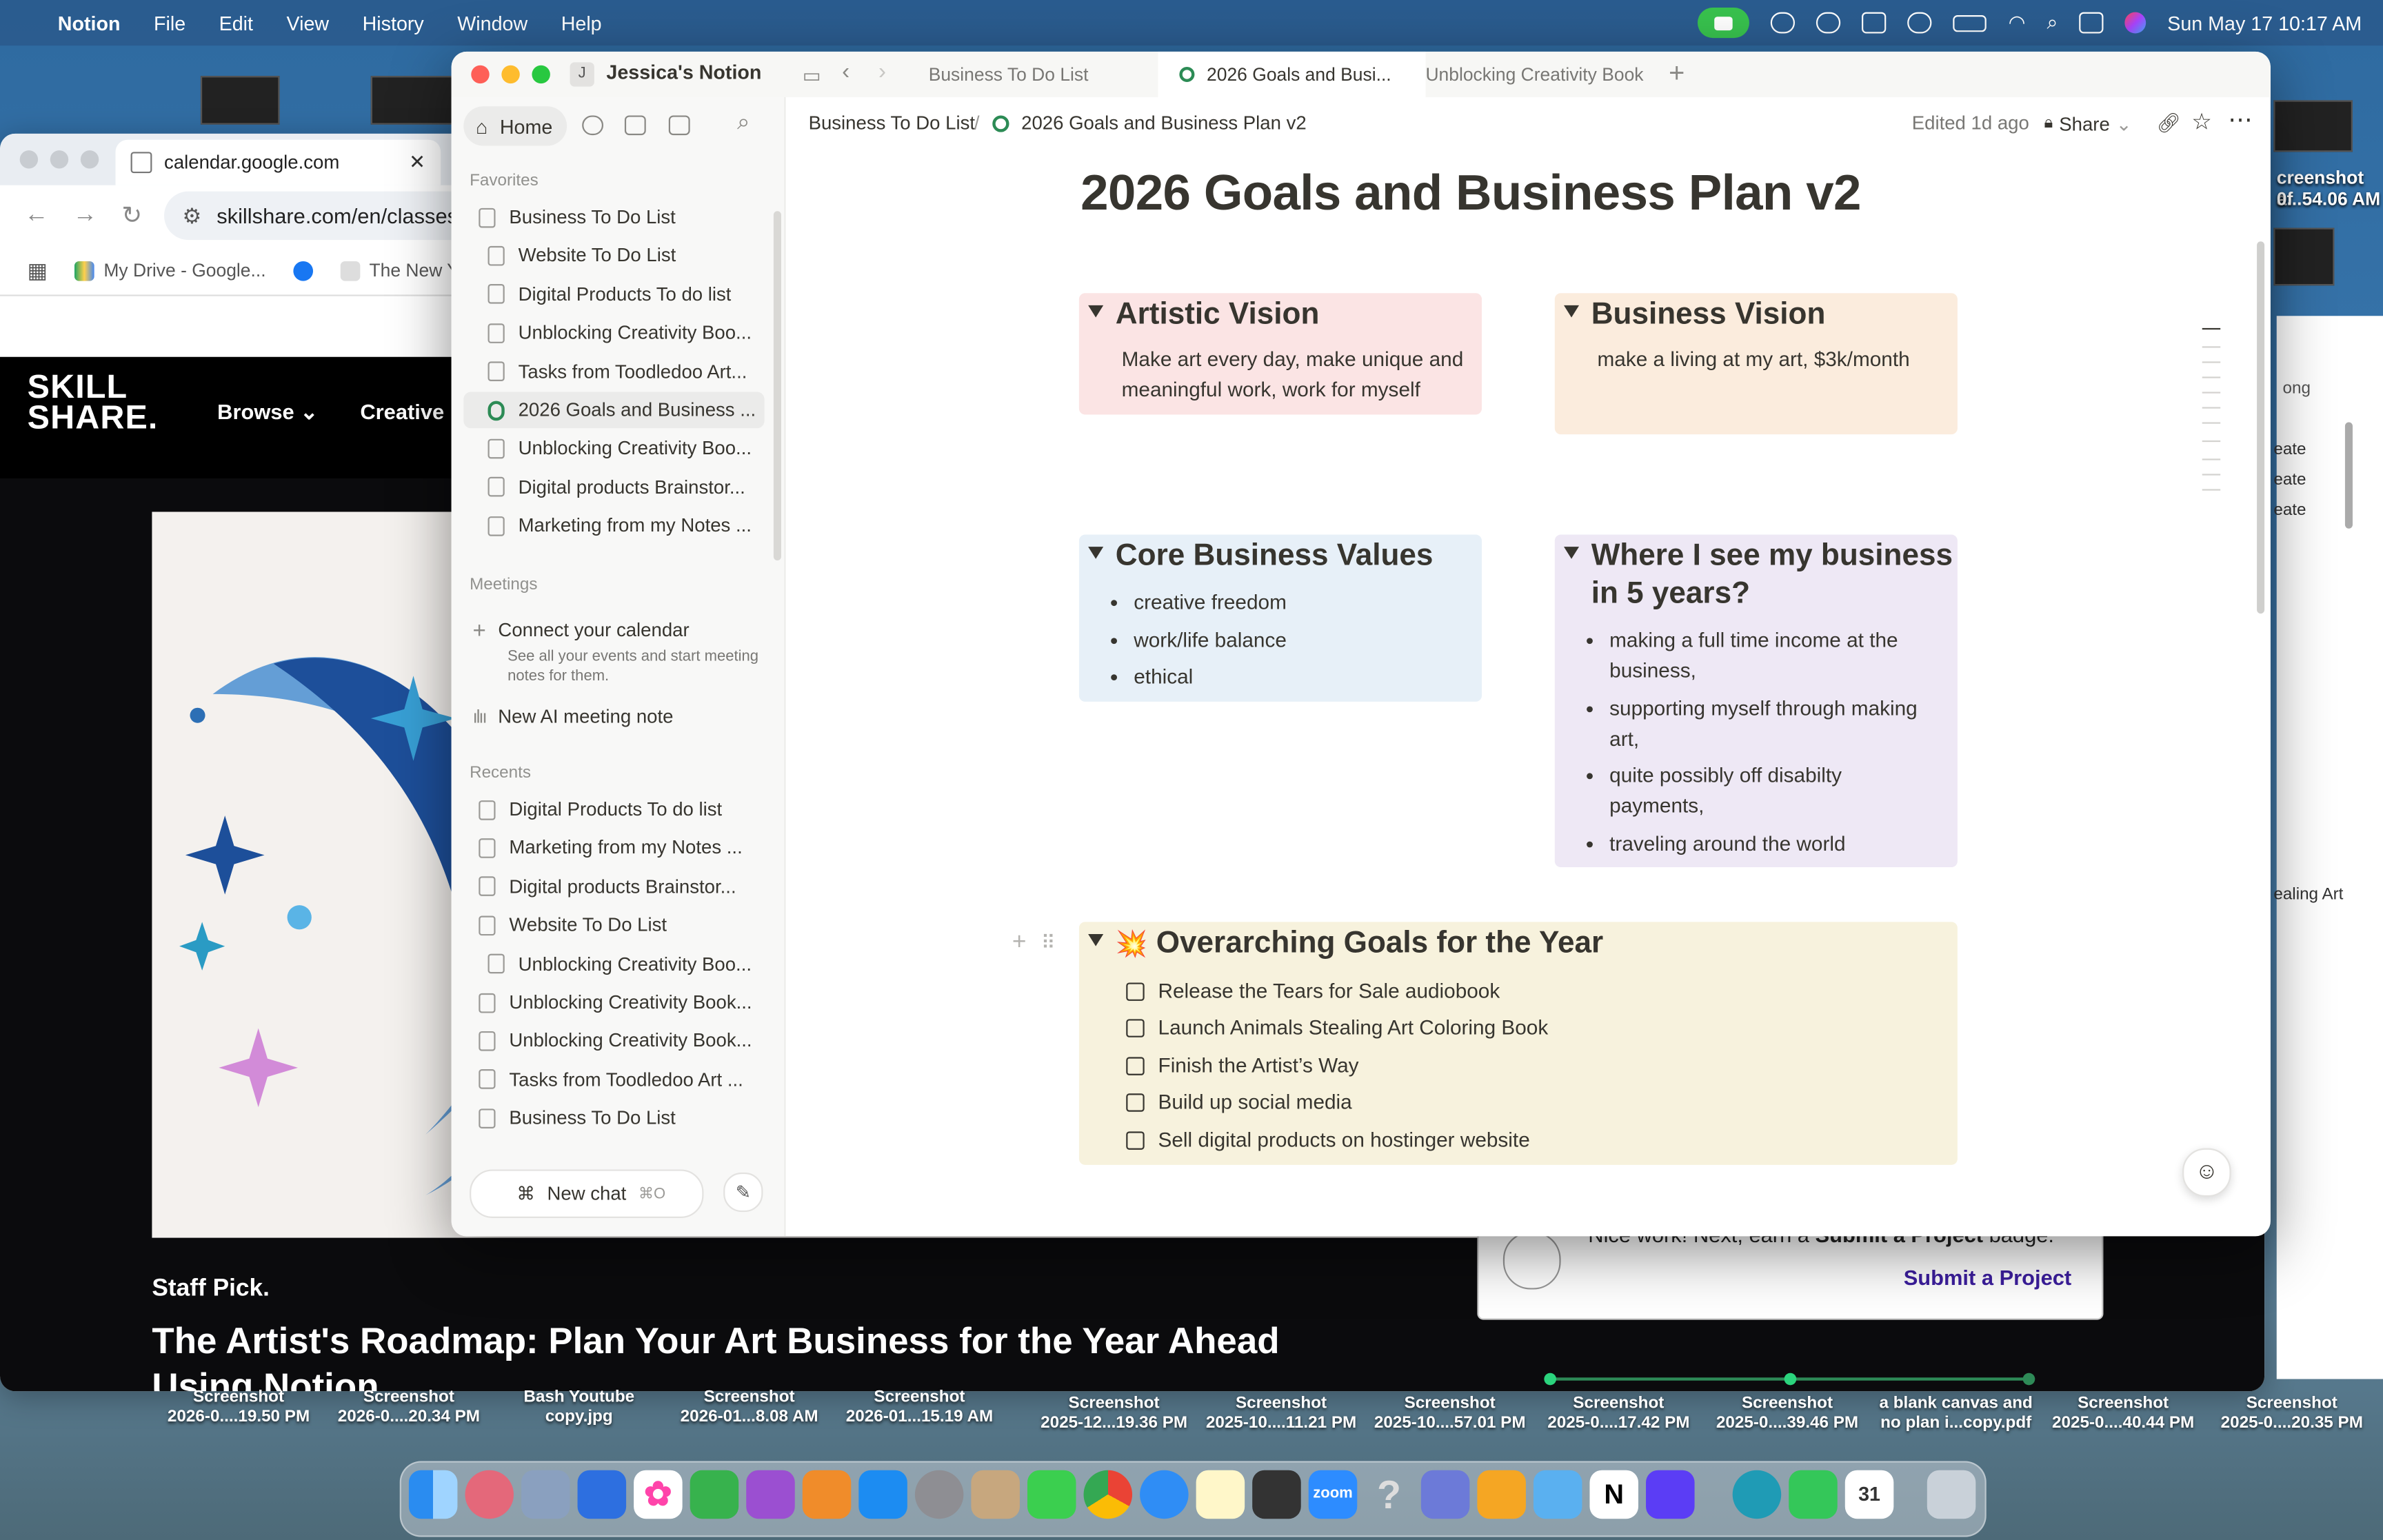 The width and height of the screenshot is (2383, 1540). Describe the element at coordinates (748, 1408) in the screenshot. I see `desktop-file: Screenshot 2026-01...8.08 AM` at that location.